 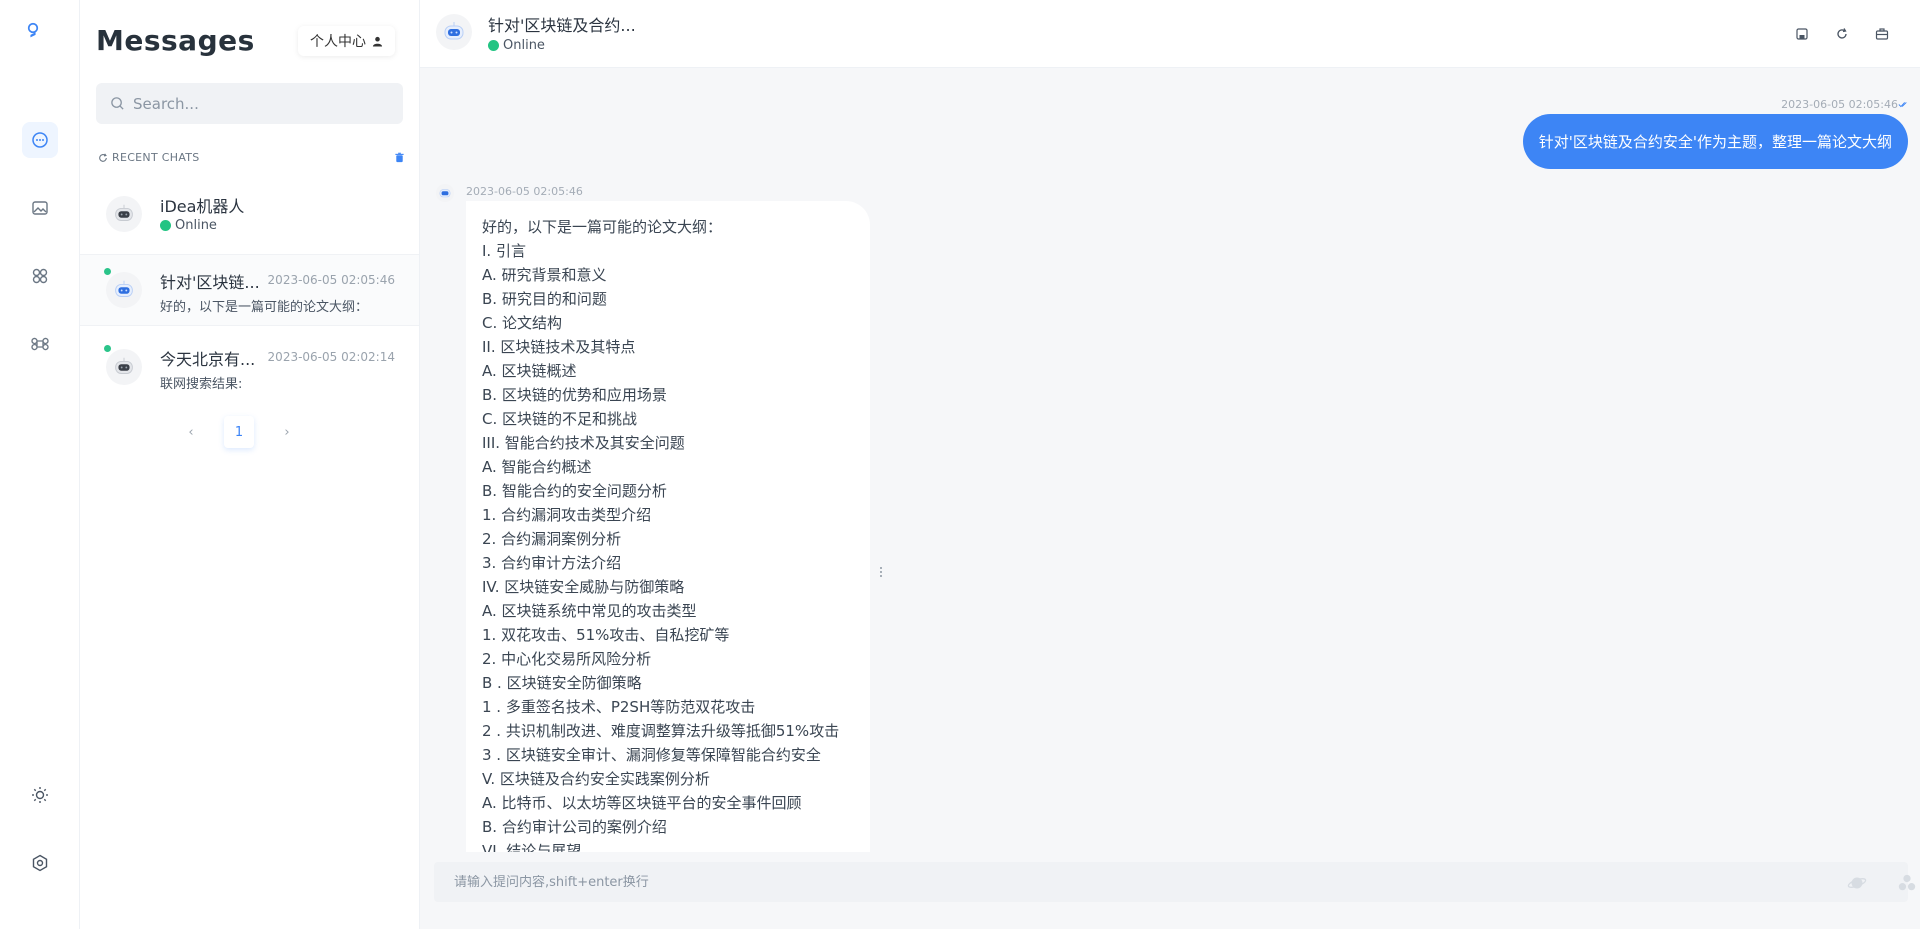 What do you see at coordinates (331, 357) in the screenshot?
I see `chat-time: 2023-06-05 02:02:14` at bounding box center [331, 357].